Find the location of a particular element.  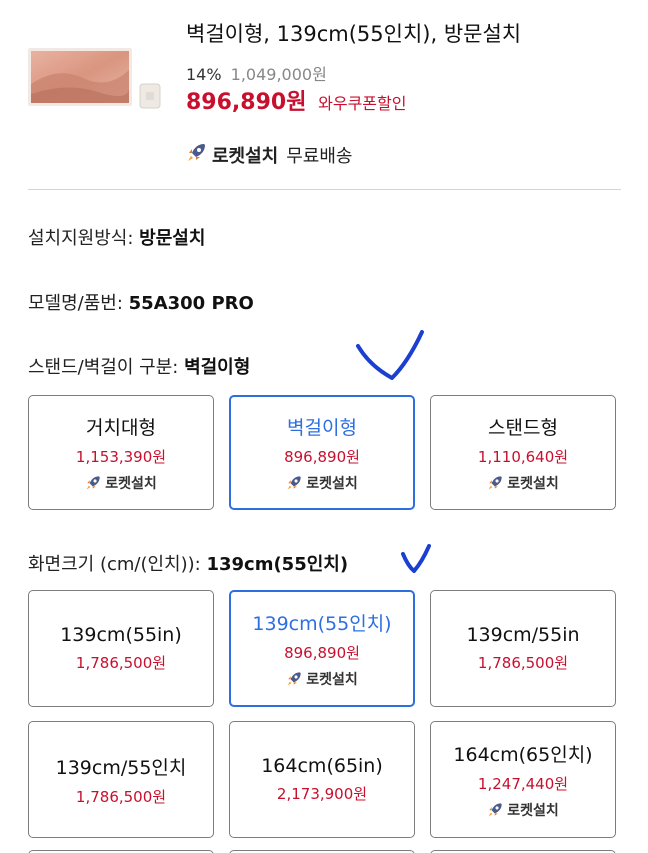

option-name: 164cm(65인치) is located at coordinates (523, 754).